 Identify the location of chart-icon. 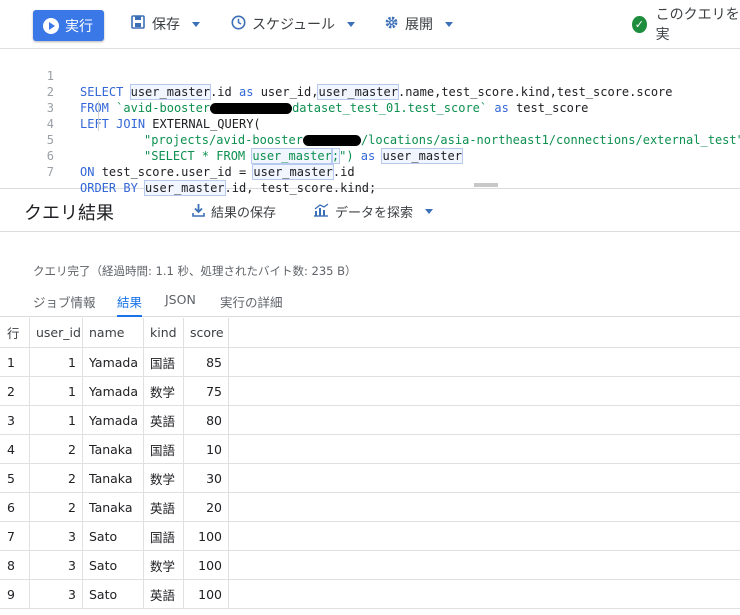
(321, 211).